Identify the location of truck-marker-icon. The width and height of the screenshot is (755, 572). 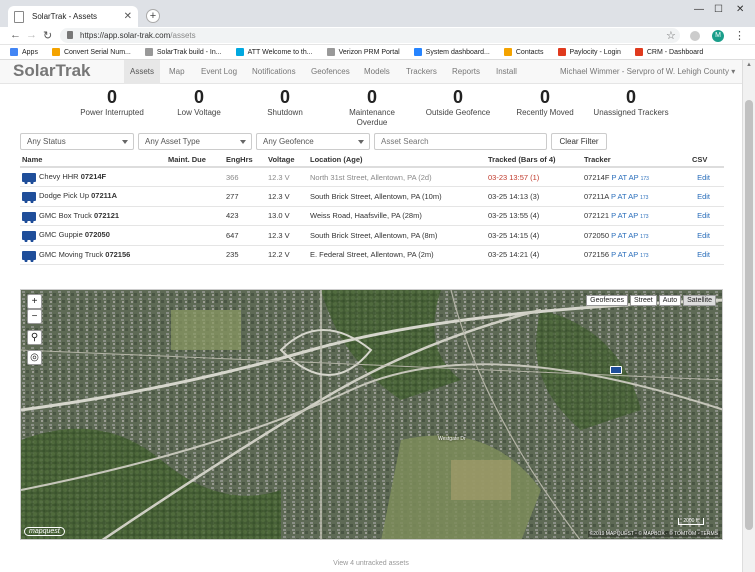
(616, 370).